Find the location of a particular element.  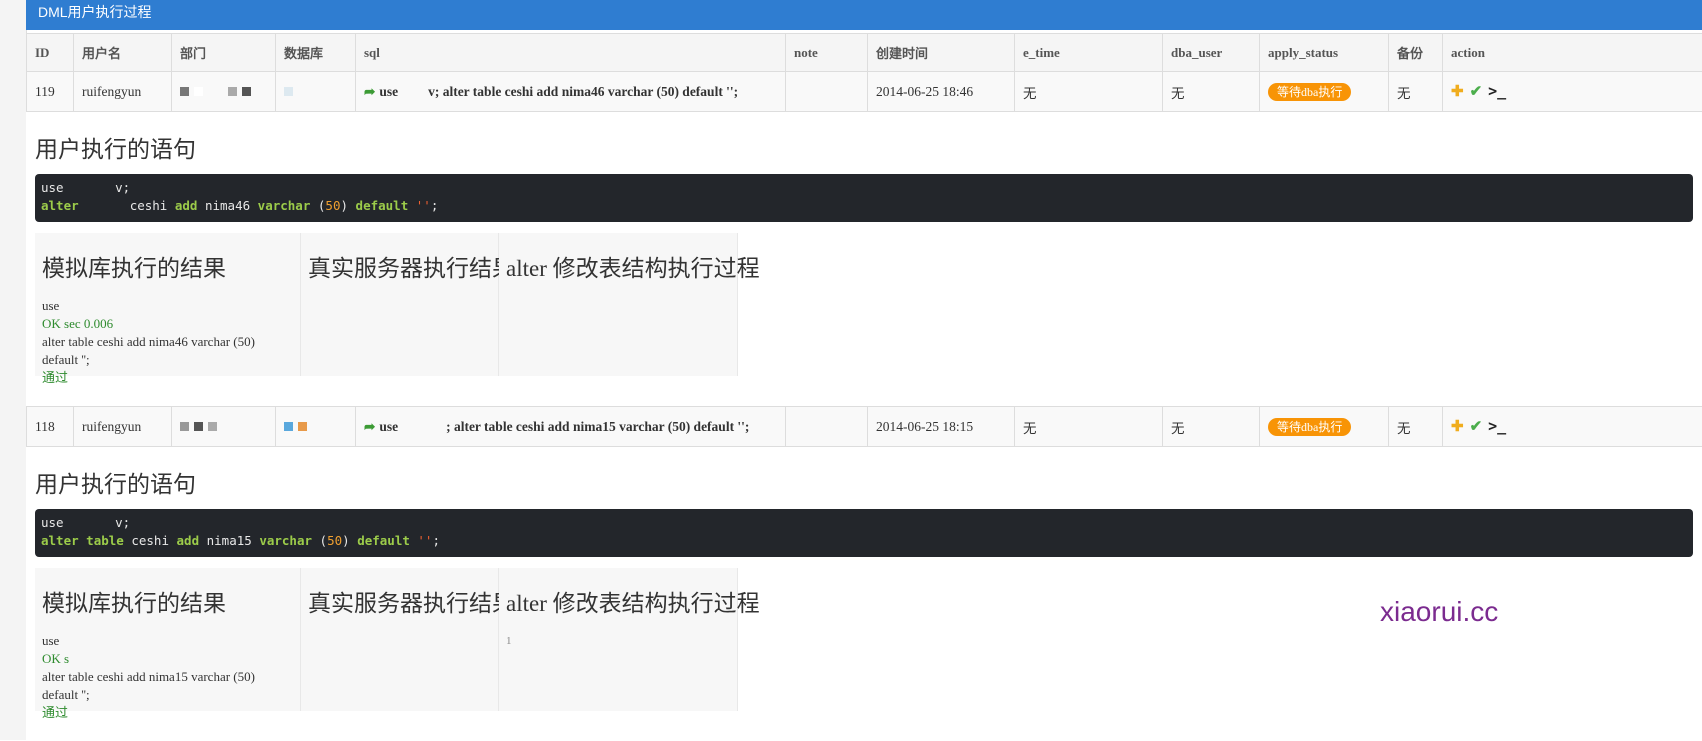

result-line: 1 is located at coordinates (618, 641).